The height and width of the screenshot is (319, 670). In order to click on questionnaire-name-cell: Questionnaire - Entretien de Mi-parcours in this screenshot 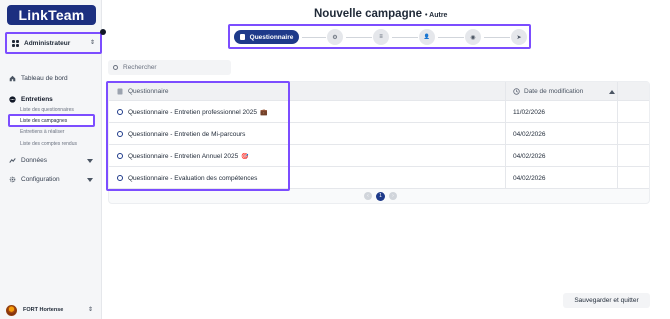, I will do `click(181, 134)`.